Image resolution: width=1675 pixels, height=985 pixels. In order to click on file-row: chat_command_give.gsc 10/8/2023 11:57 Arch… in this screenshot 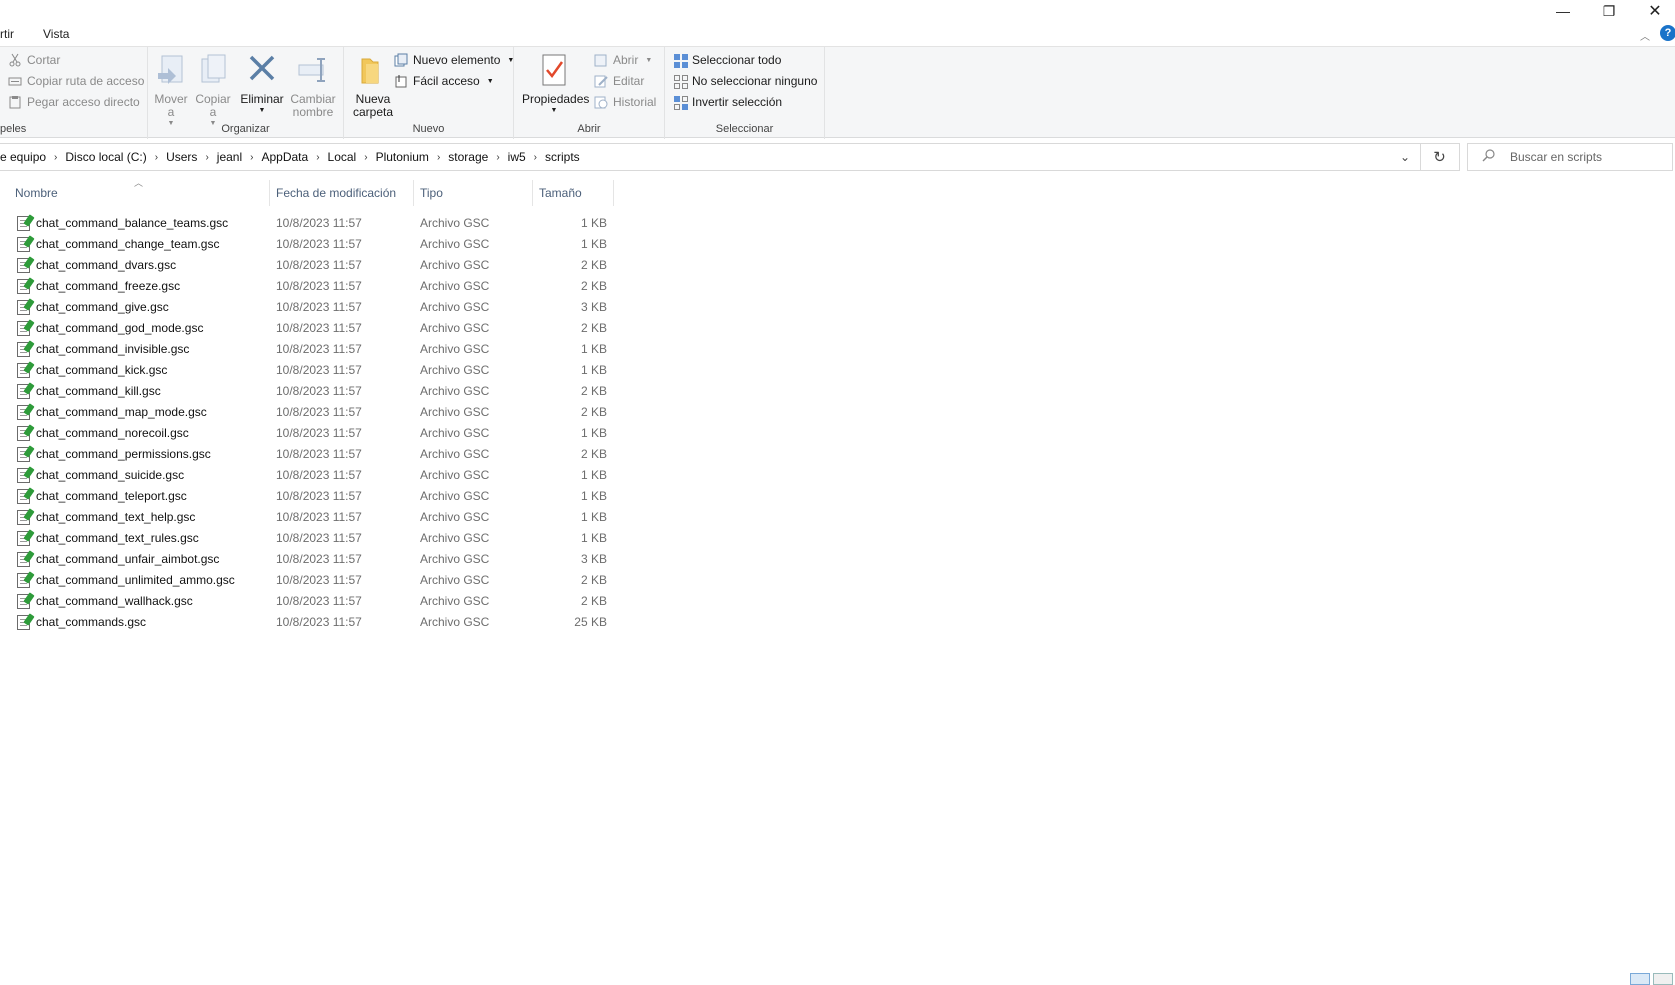, I will do `click(308, 307)`.